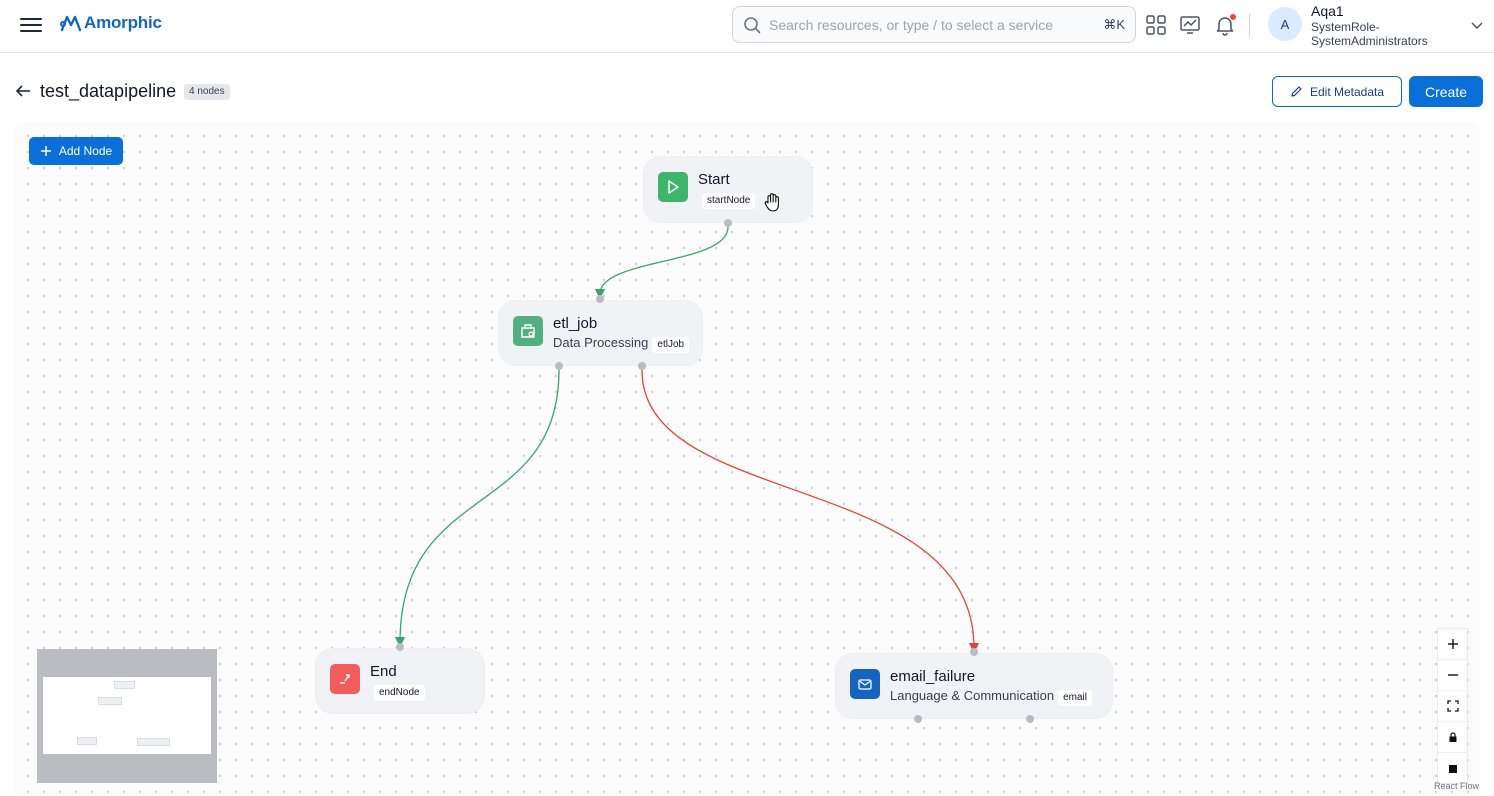  Describe the element at coordinates (1075, 698) in the screenshot. I see `node-type-chip: email` at that location.